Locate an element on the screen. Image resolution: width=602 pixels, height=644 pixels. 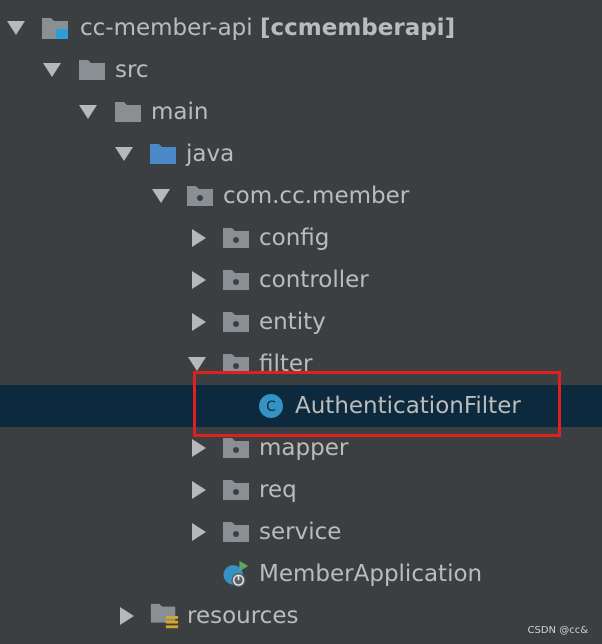
class-icon-letter: C is located at coordinates (271, 407).